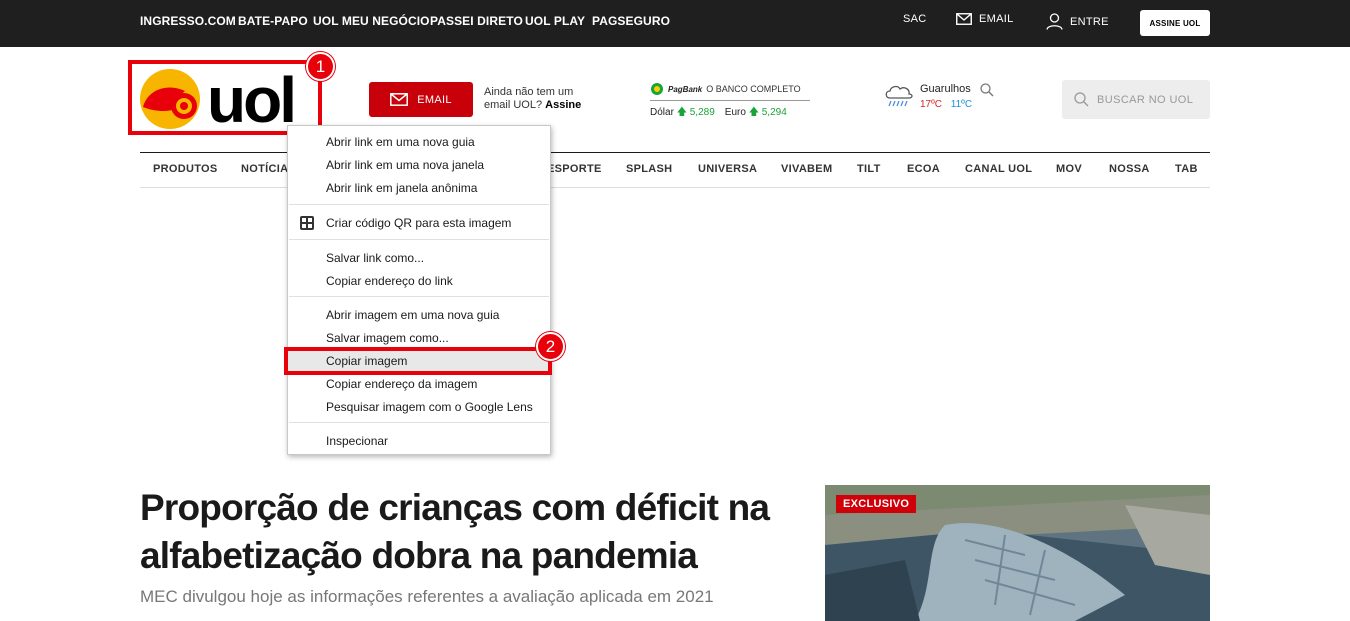  Describe the element at coordinates (185, 169) in the screenshot. I see `nav-item-produtos: PRODUTOS` at that location.